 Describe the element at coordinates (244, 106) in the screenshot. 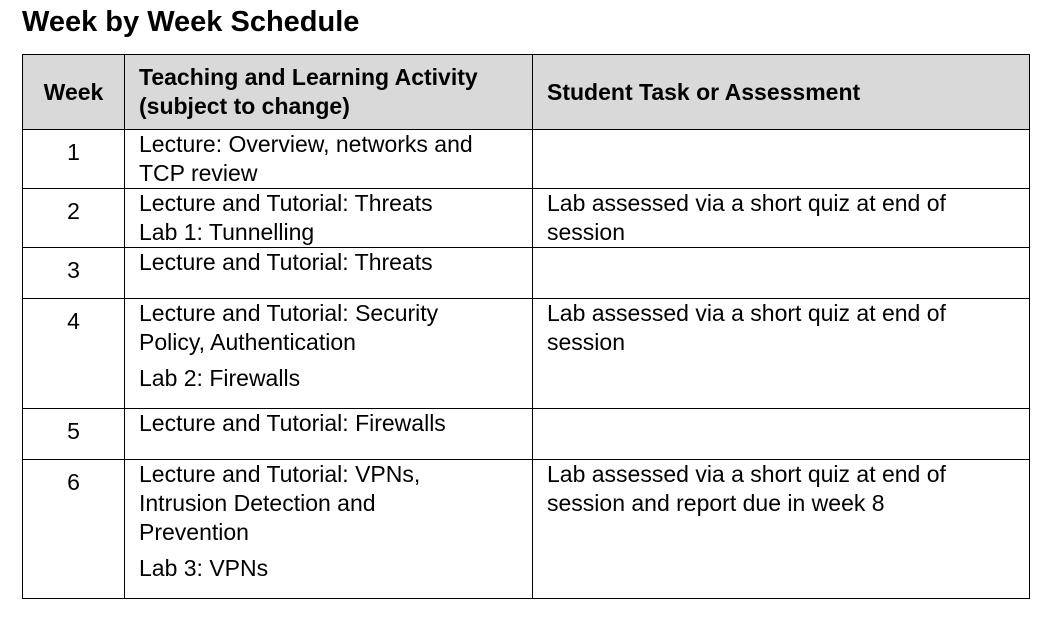

I see `header-activity-line2: (subject to change)` at that location.